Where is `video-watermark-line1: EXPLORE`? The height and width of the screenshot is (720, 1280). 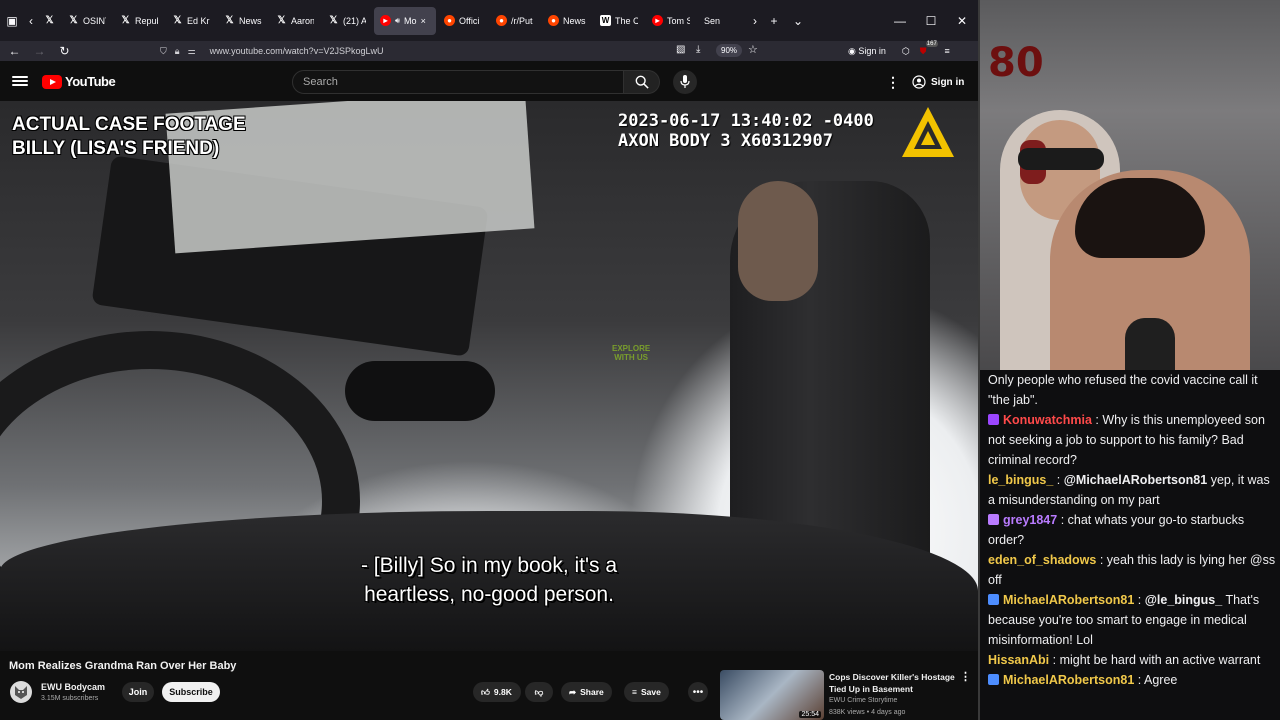 video-watermark-line1: EXPLORE is located at coordinates (631, 348).